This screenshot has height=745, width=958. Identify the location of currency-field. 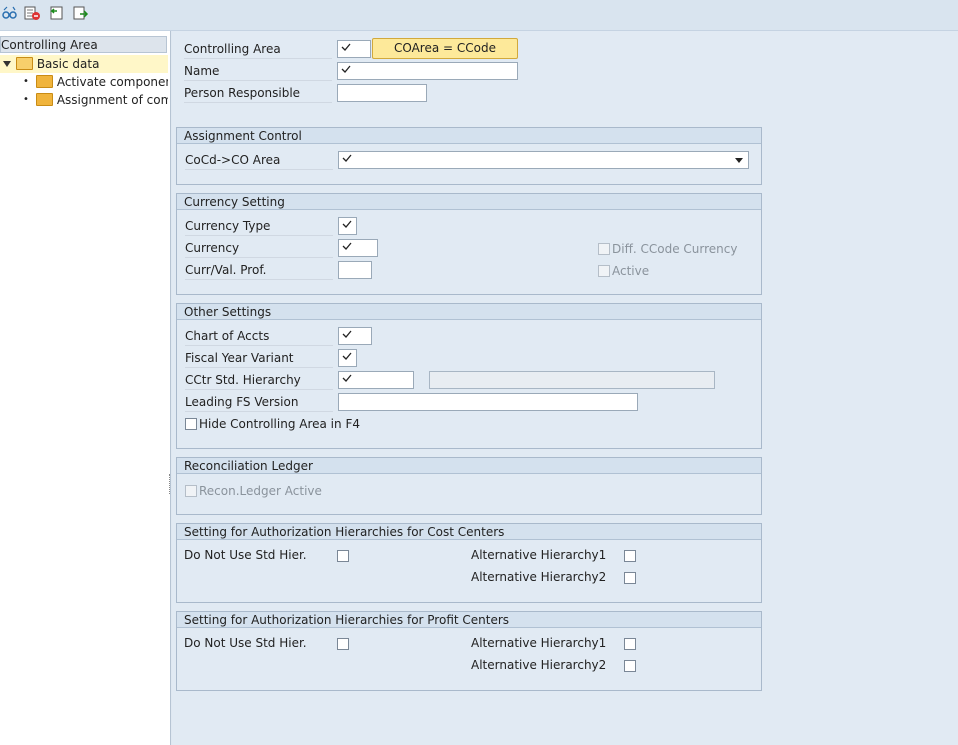
(358, 248).